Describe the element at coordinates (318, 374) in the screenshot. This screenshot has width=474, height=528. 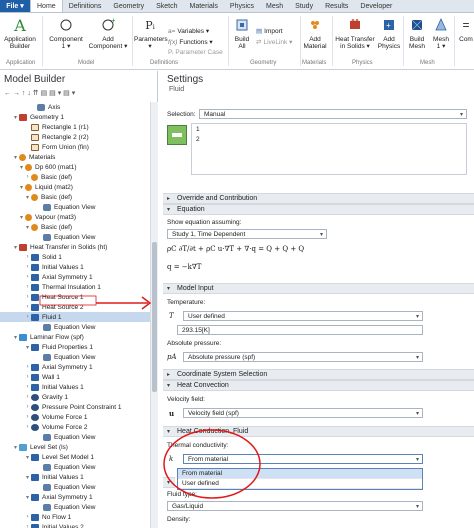
I see `section-coordinate-system: ▸ Coordinate System Selection` at that location.